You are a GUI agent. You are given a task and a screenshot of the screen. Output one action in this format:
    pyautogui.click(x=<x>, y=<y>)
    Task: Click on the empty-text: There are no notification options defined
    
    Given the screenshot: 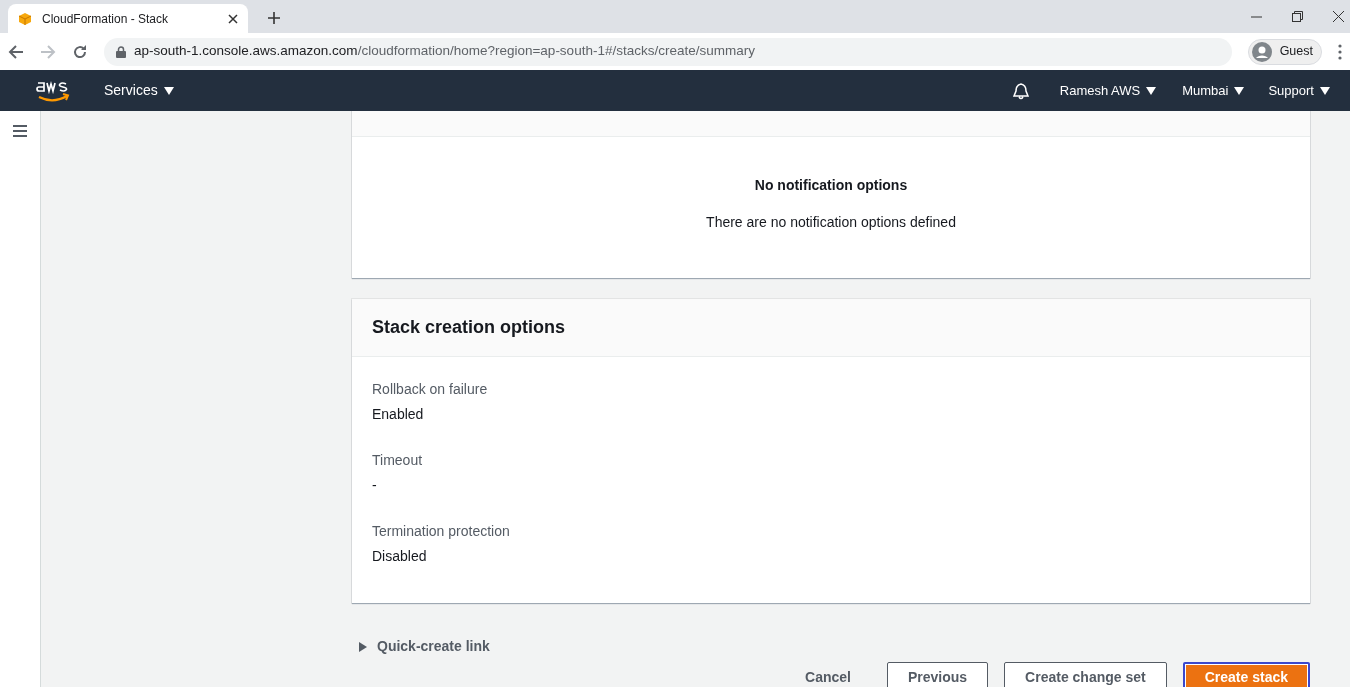 What is the action you would take?
    pyautogui.click(x=831, y=222)
    